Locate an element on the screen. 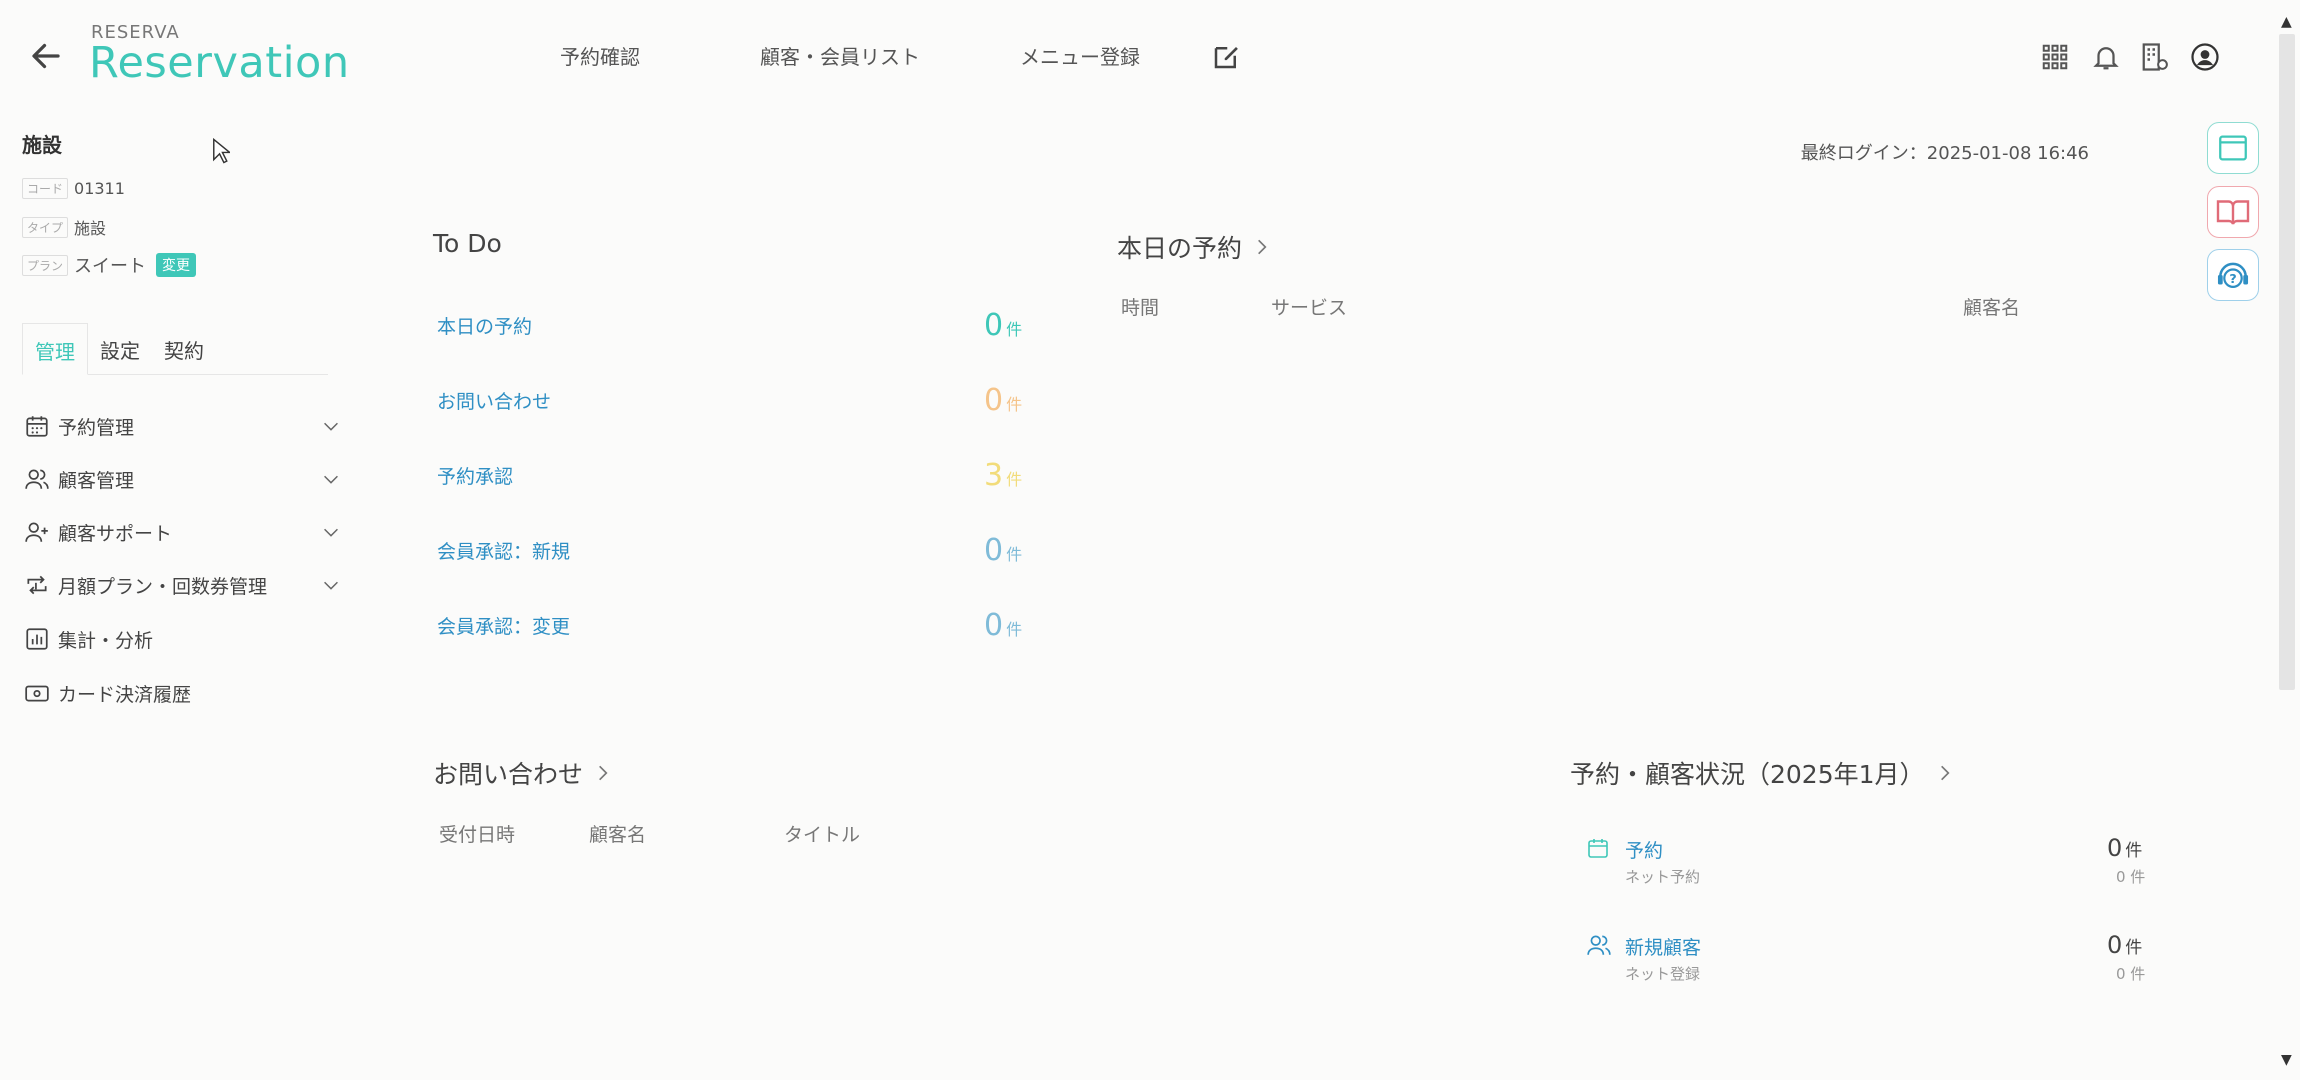  todo-approval-count: 3件 is located at coordinates (1003, 475).